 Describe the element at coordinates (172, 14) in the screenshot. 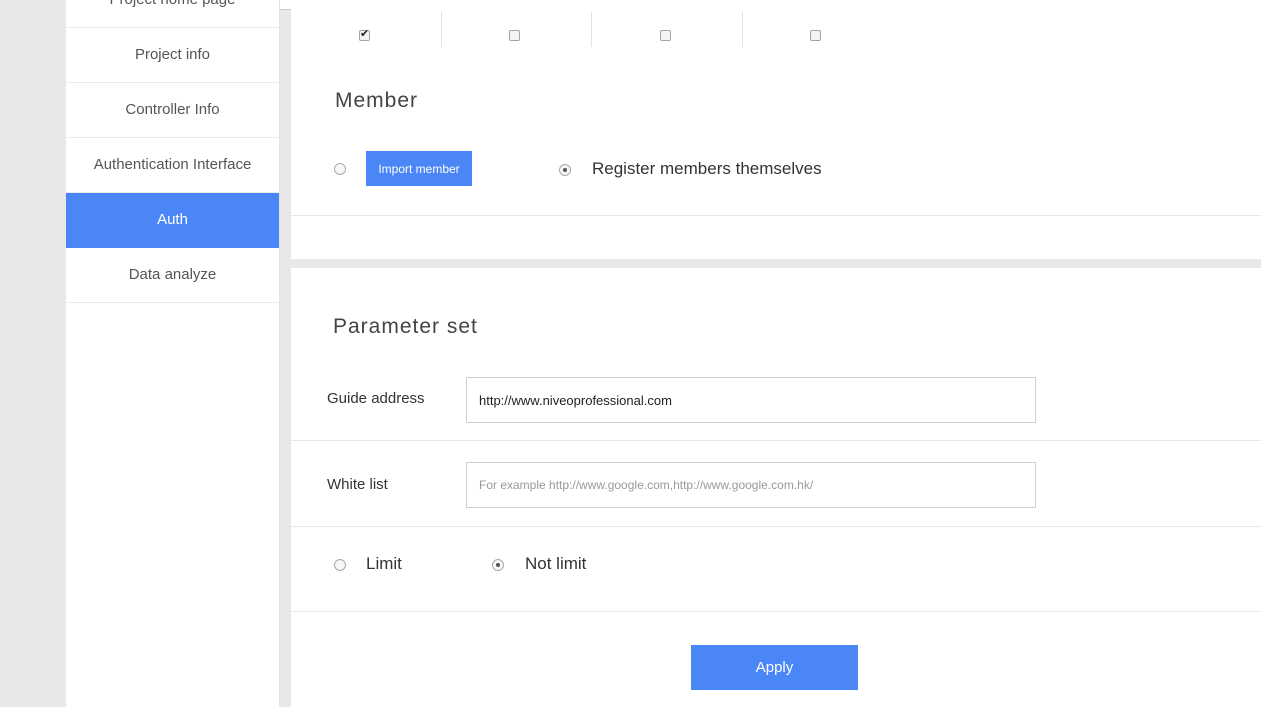

I see `sidebar-item-project-home: Project home page` at that location.